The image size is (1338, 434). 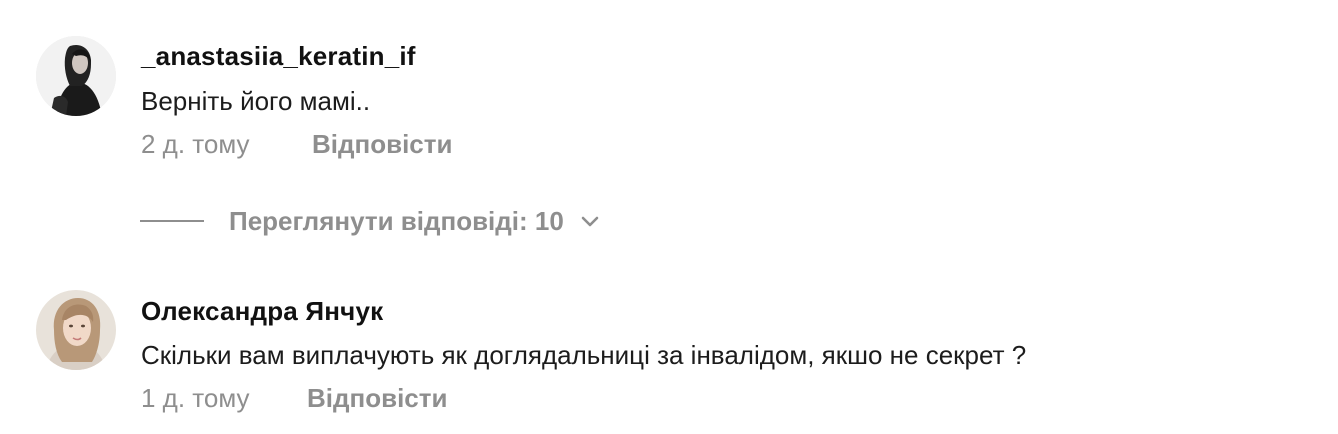 I want to click on comment-timestamp: 1 д. тому, so click(x=195, y=398).